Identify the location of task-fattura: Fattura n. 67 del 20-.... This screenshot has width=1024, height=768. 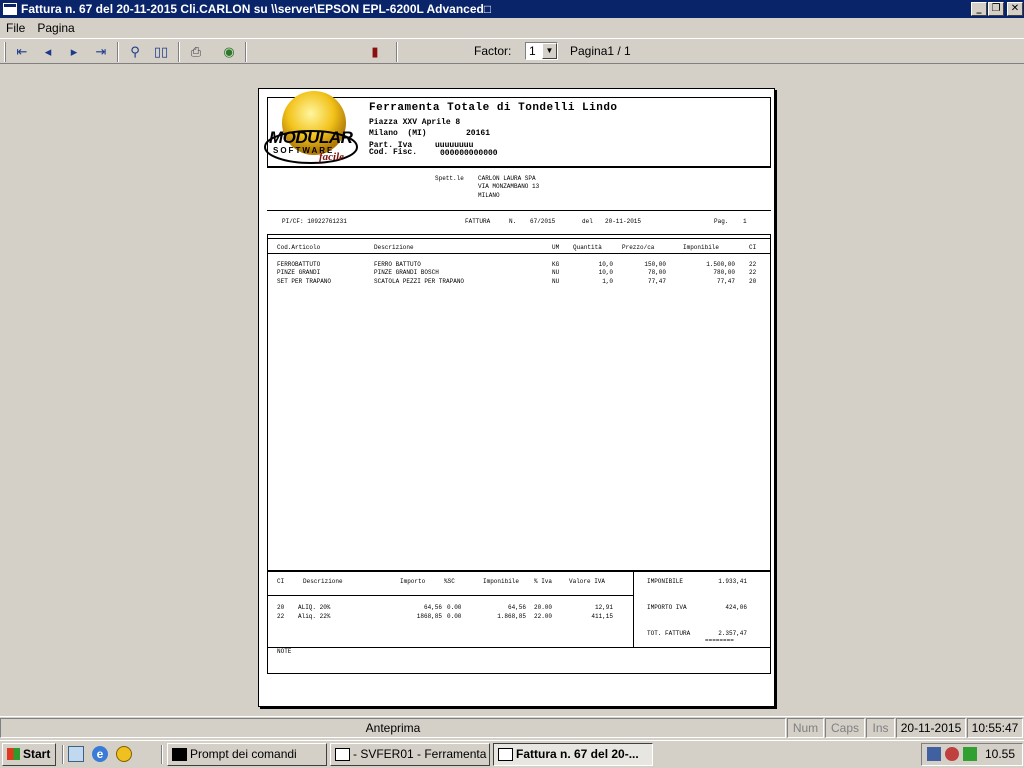
(573, 754).